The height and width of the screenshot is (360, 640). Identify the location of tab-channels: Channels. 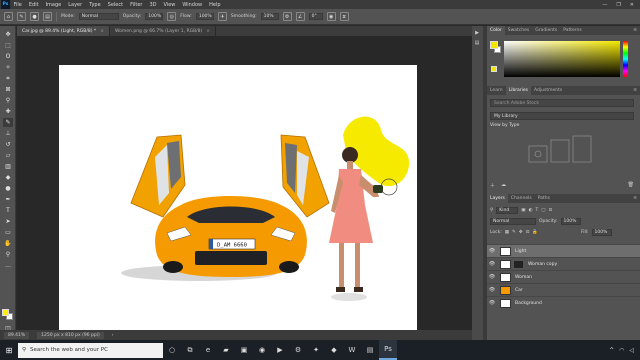
(521, 198).